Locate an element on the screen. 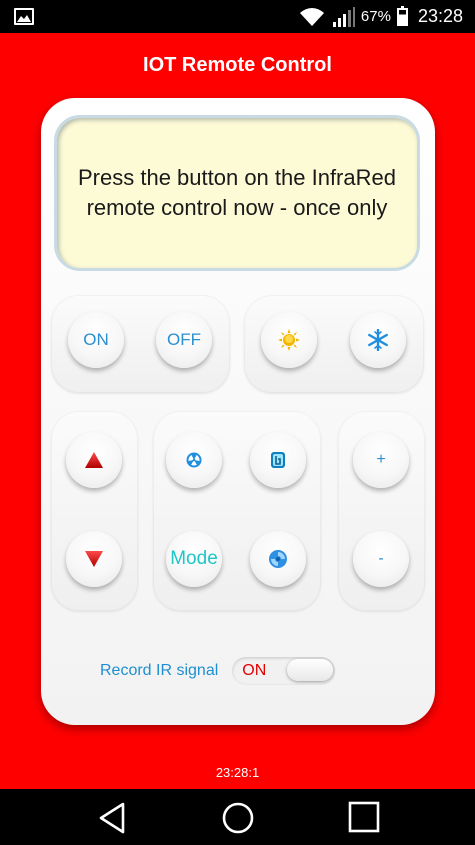 Image resolution: width=475 pixels, height=845 pixels. temp-down-button is located at coordinates (94, 559).